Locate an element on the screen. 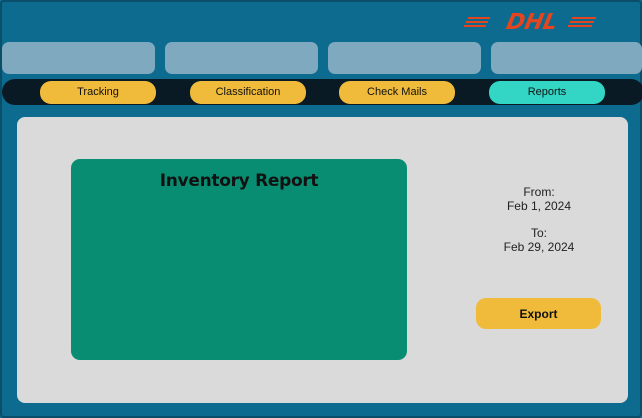 The width and height of the screenshot is (642, 418). tab-tracking: Tracking is located at coordinates (98, 92).